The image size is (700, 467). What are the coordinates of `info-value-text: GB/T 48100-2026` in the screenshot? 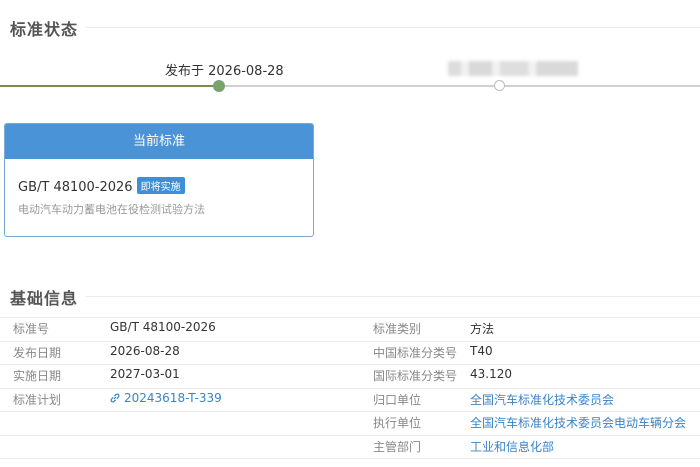 It's located at (163, 327).